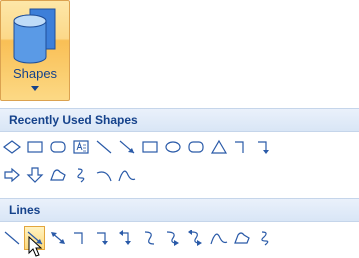 Image resolution: width=359 pixels, height=258 pixels. I want to click on shape-diamond, so click(11, 147).